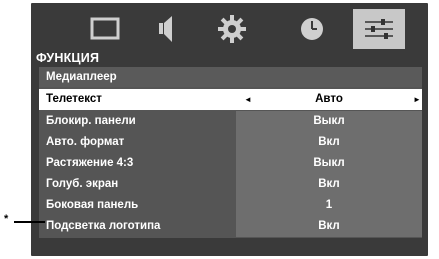  What do you see at coordinates (230, 226) in the screenshot?
I see `menu-row-logo-light: Подсветка логотипа Вкл` at bounding box center [230, 226].